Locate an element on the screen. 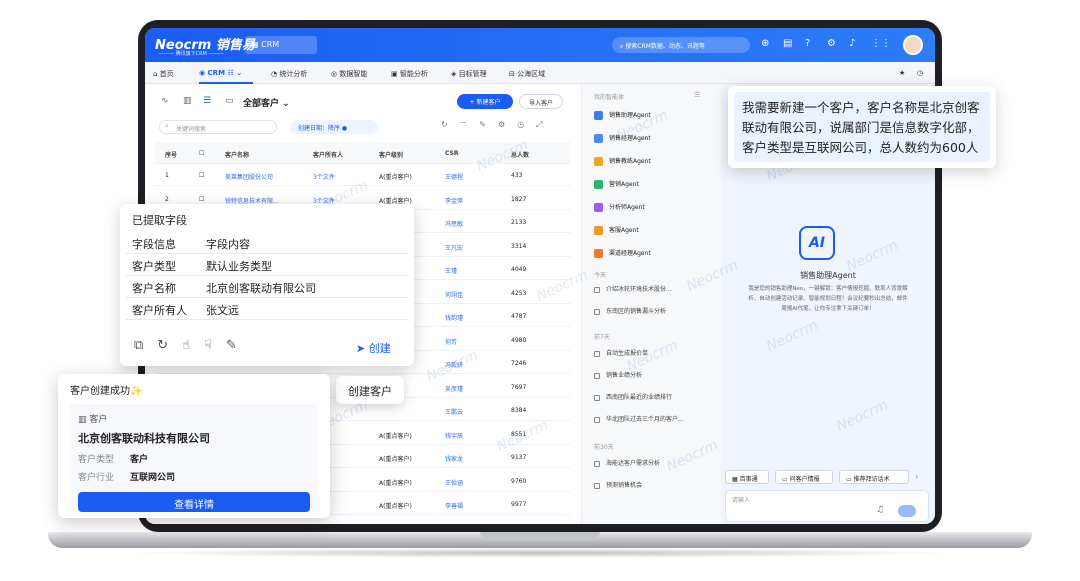 The width and height of the screenshot is (1080, 581). nav-goals: ◈ 目标管理 is located at coordinates (469, 74).